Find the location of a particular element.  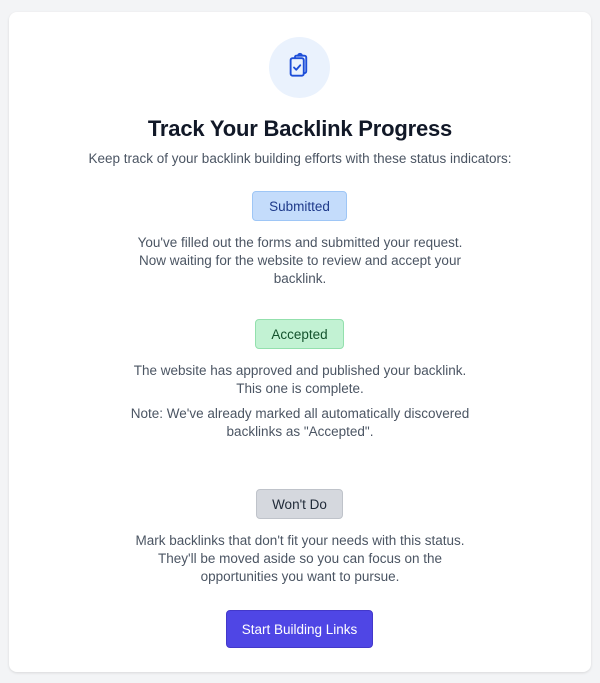

page-title: Track Your Backlink Progress is located at coordinates (300, 128).